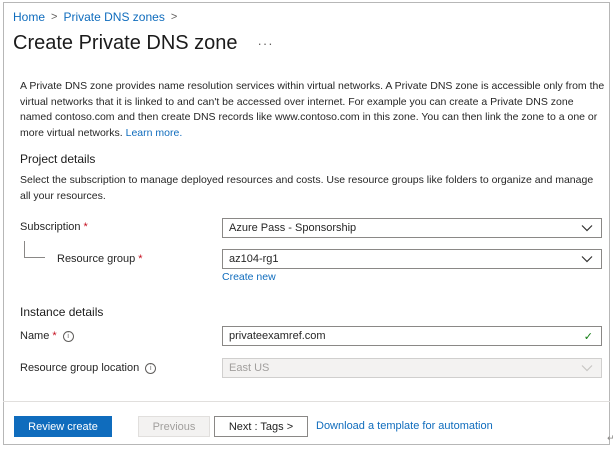 This screenshot has height=449, width=616. What do you see at coordinates (404, 426) in the screenshot?
I see `download-template-link: Download a template for automation` at bounding box center [404, 426].